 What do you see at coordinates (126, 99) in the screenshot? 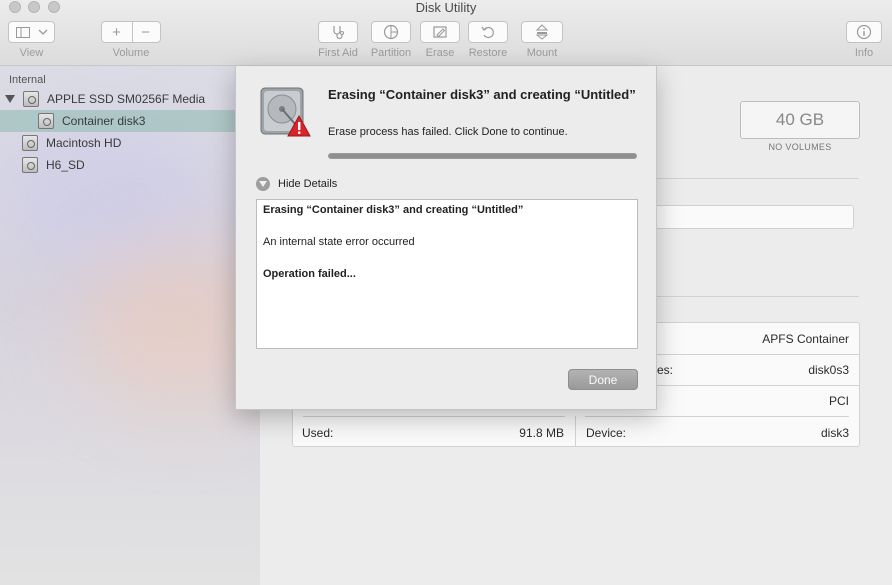
I see `sidebar-item-label: APPLE SSD SM0256F Media` at bounding box center [126, 99].